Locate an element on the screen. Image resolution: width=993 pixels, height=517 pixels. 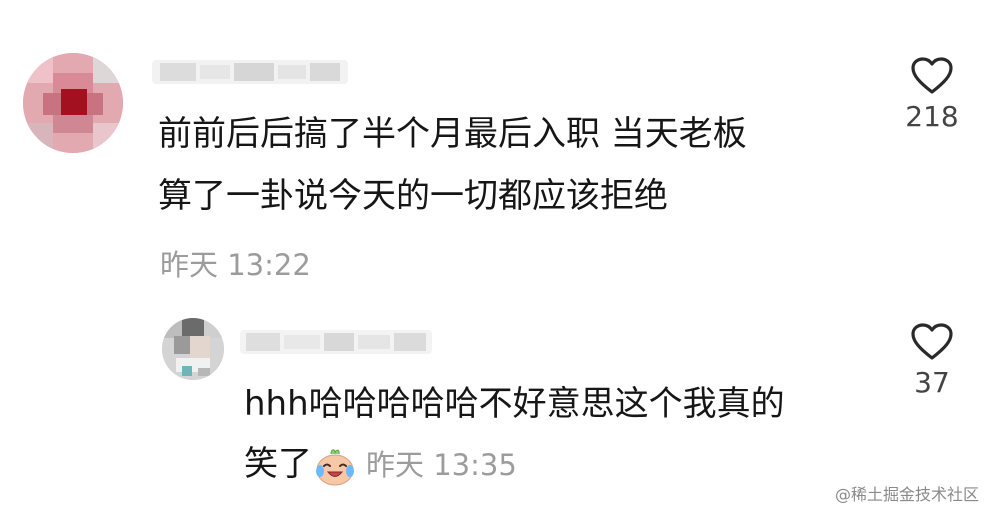
reply-text-line-1: hhh哈哈哈哈哈不好意思这个我真的 is located at coordinates (514, 404).